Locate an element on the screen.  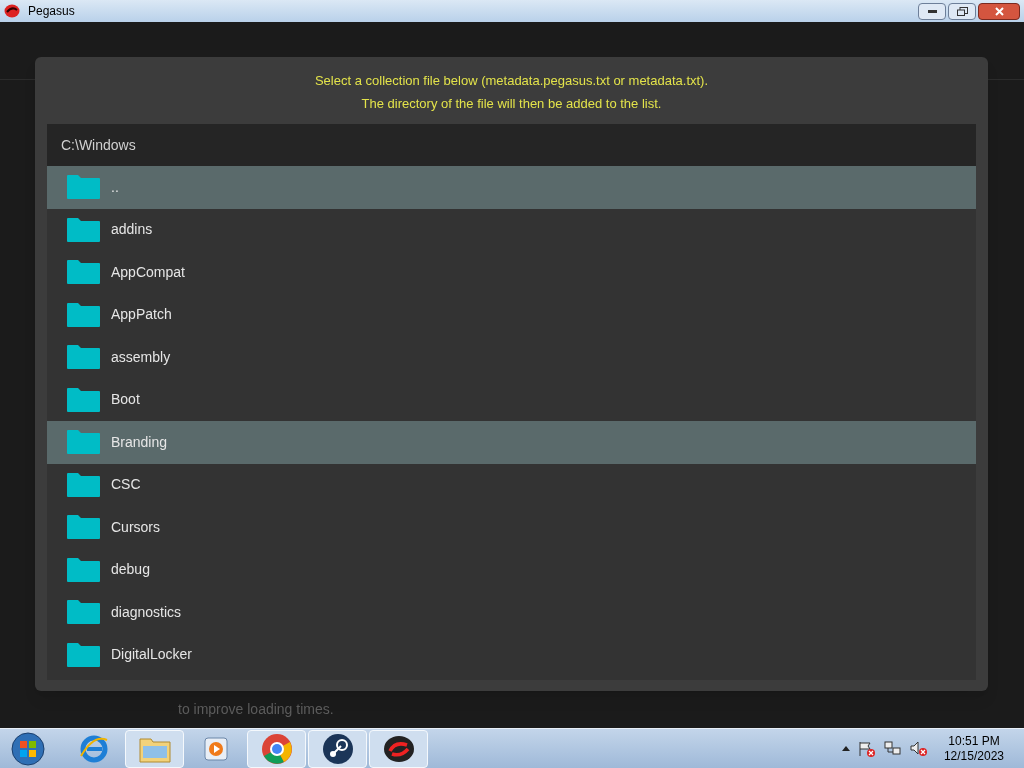
chrome-icon is located at coordinates (276, 748).